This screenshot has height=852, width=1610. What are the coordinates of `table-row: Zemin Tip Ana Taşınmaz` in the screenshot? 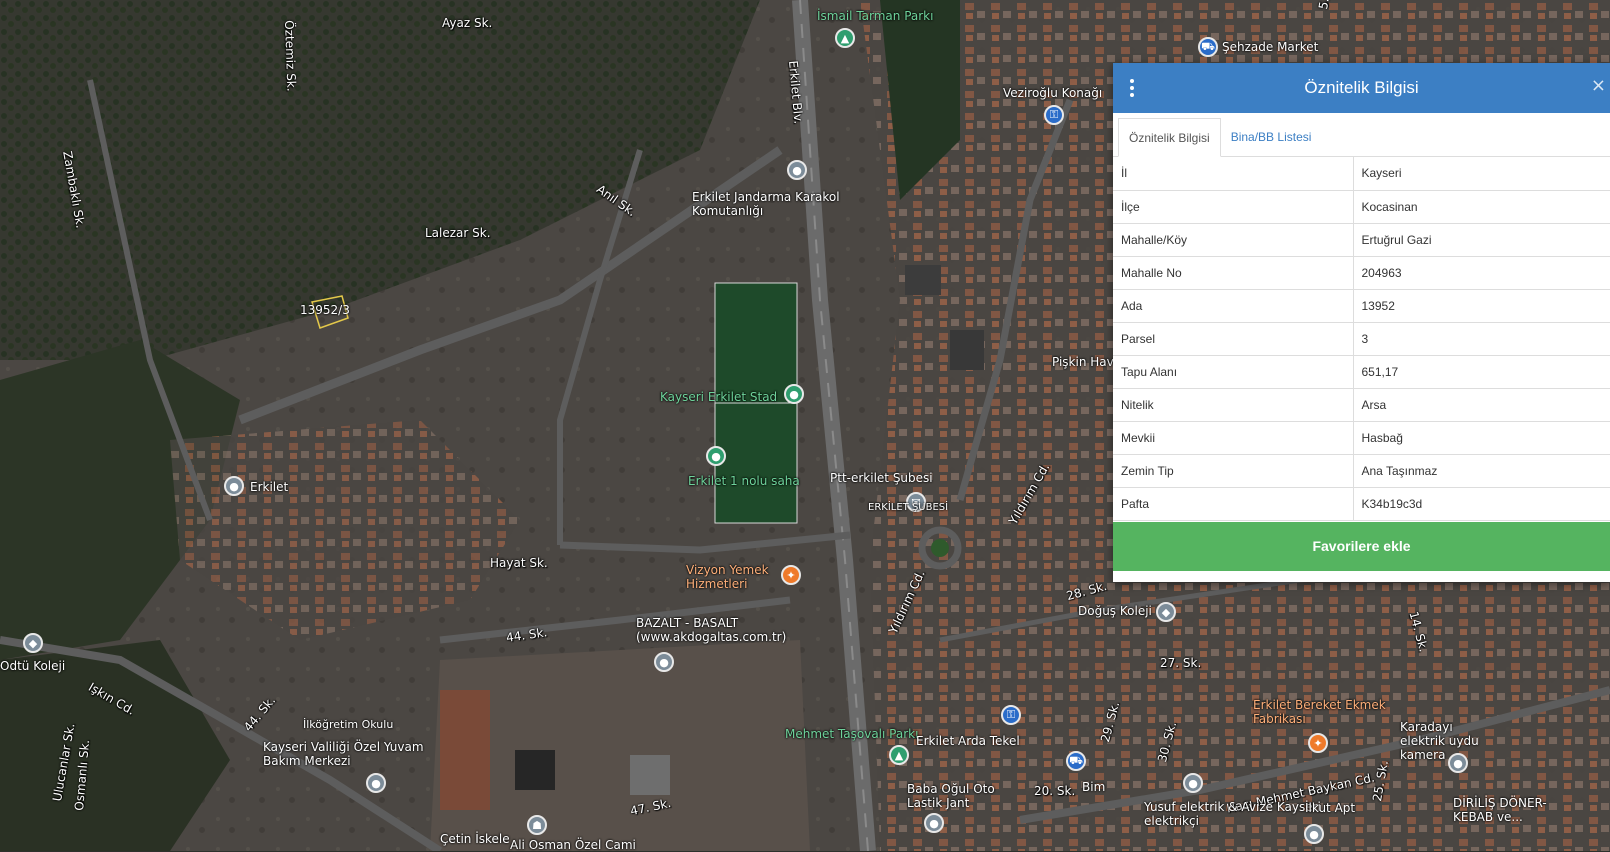 It's located at (1361, 471).